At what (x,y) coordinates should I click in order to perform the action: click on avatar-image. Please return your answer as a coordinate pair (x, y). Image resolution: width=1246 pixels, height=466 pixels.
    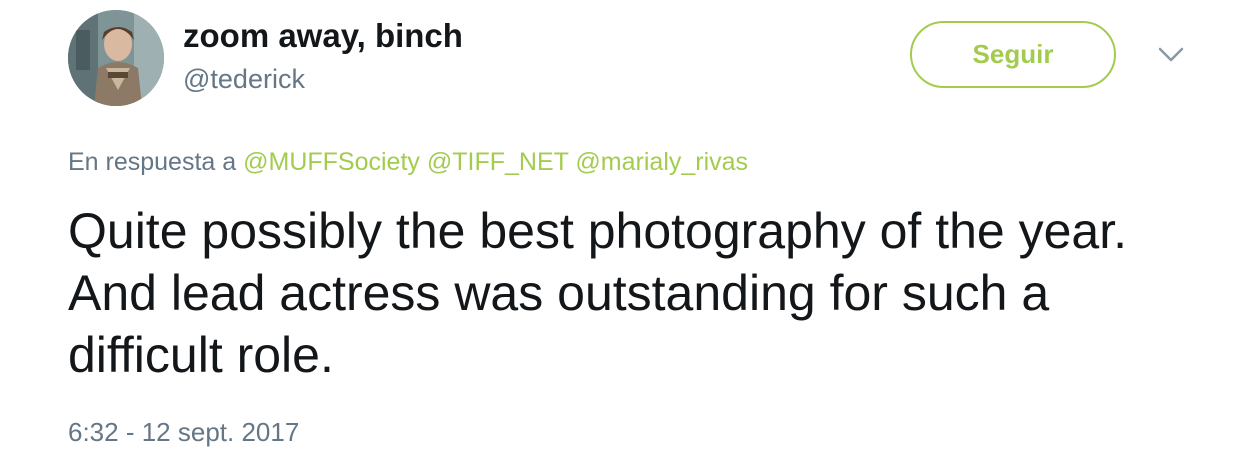
    Looking at the image, I should click on (116, 58).